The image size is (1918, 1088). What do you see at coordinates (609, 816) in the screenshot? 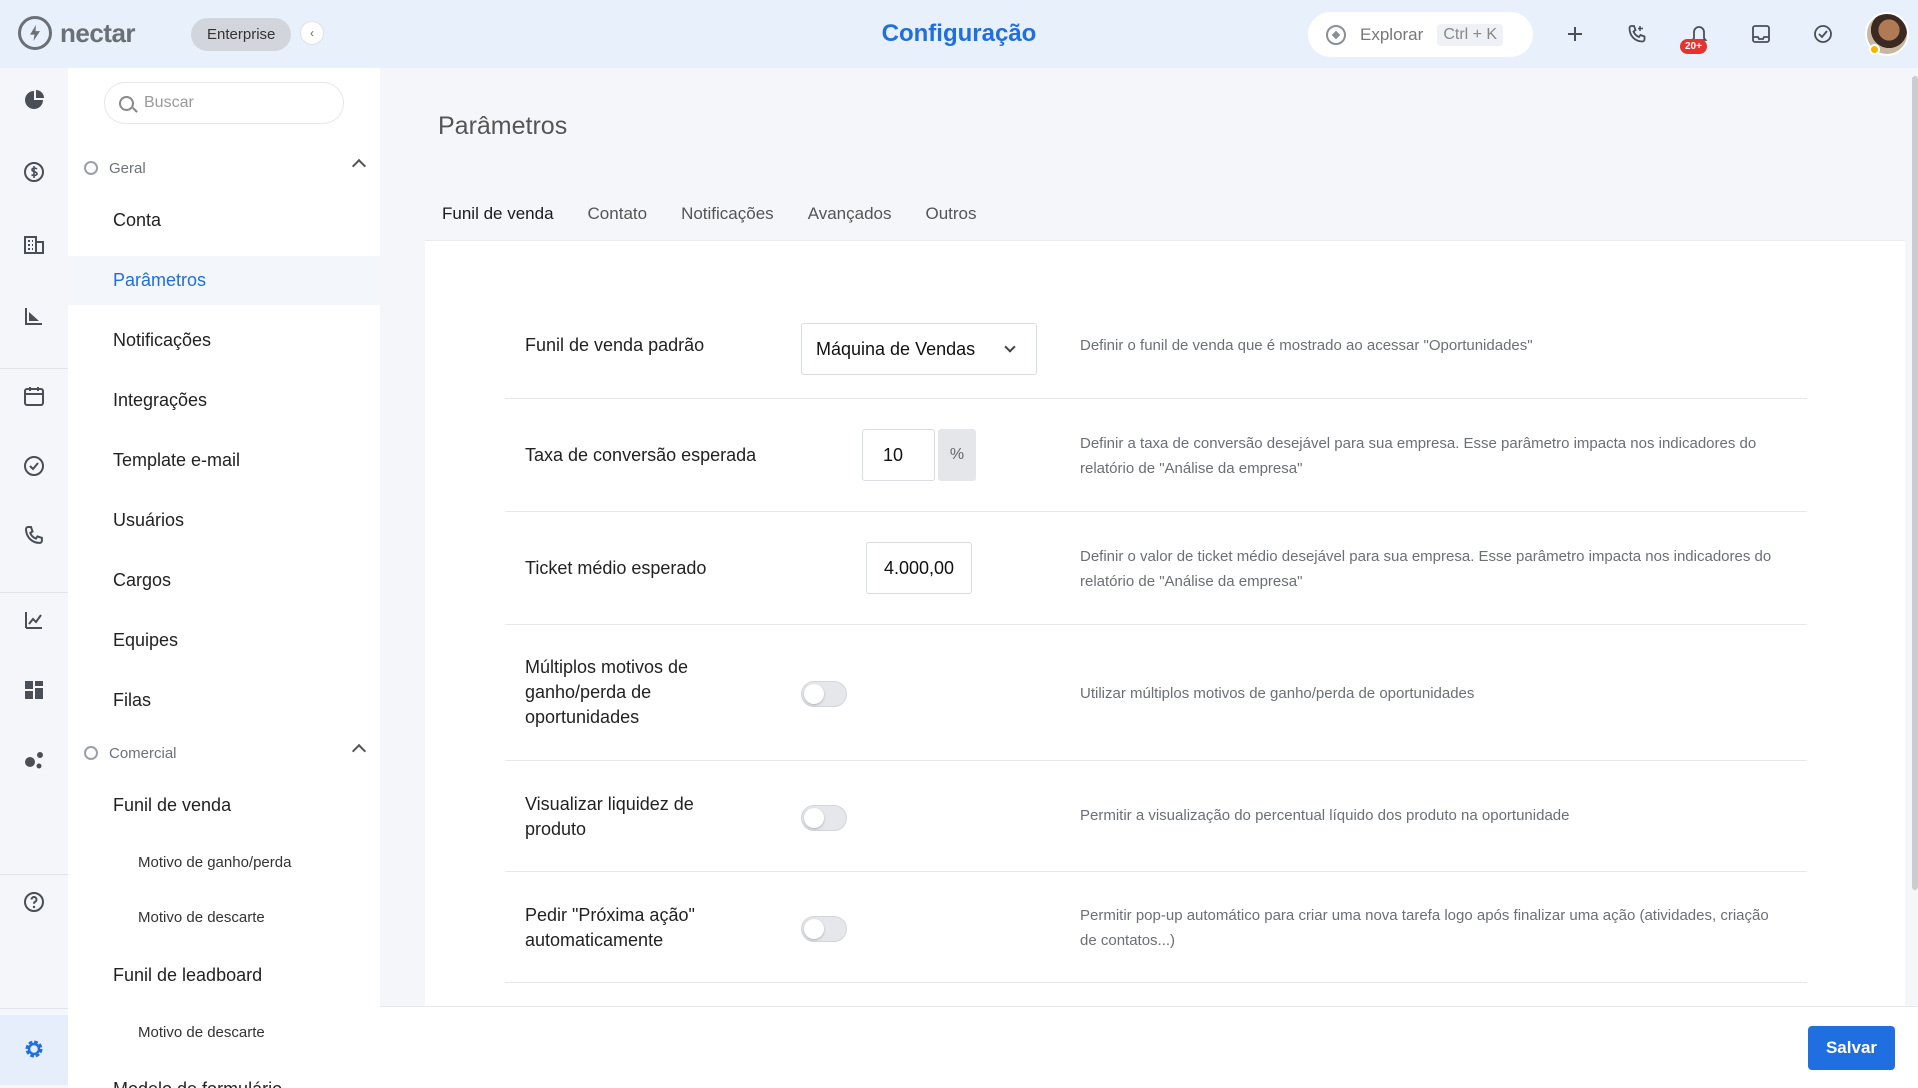
I see `param-label: Visualizar liquidez de produto` at bounding box center [609, 816].